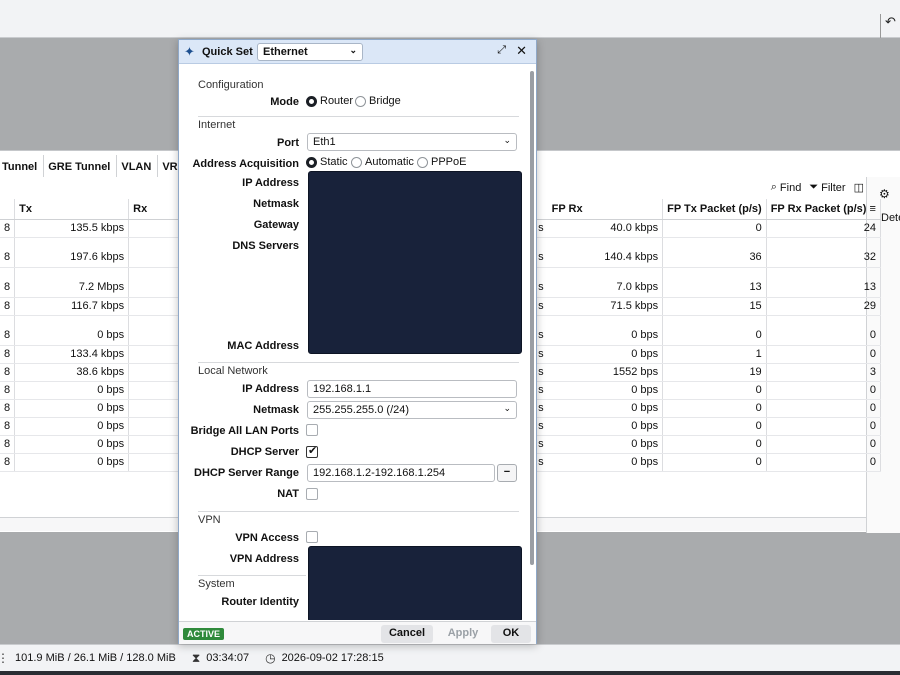 The image size is (900, 675). Describe the element at coordinates (823, 306) in the screenshot. I see `cell-fp-rx-packet: 29` at that location.